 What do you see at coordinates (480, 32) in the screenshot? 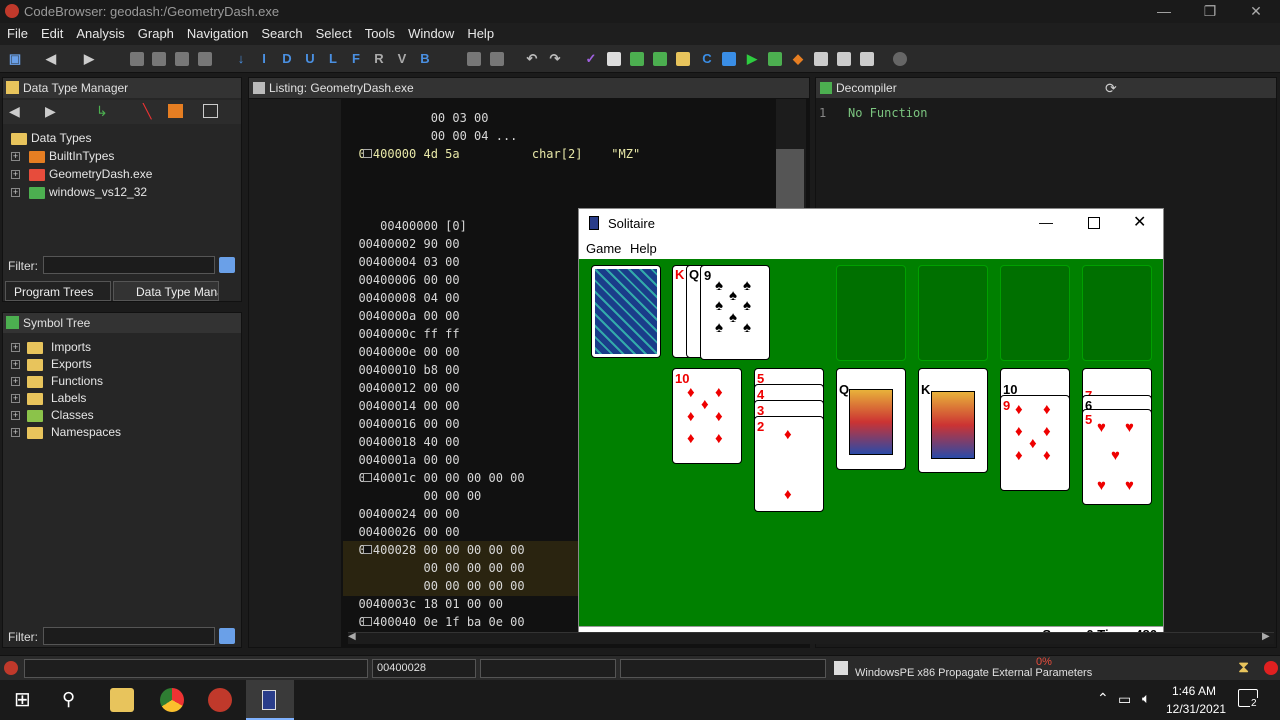
I see `menu-help: Help` at bounding box center [480, 32].